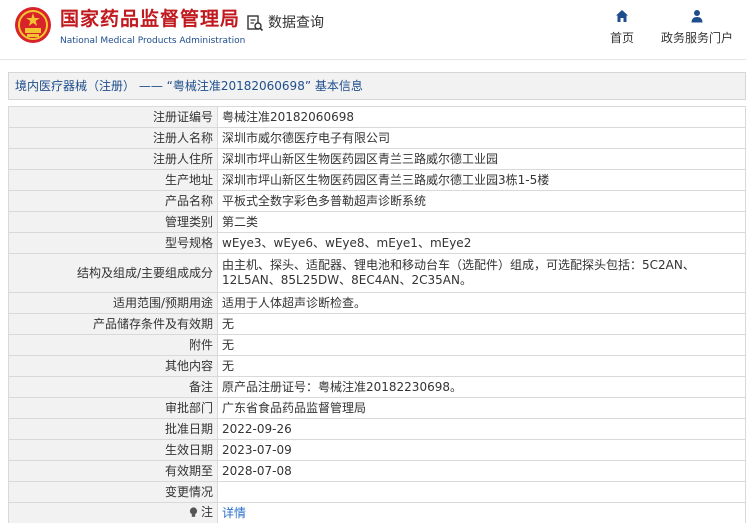  Describe the element at coordinates (193, 512) in the screenshot. I see `lightbulb-icon` at that location.